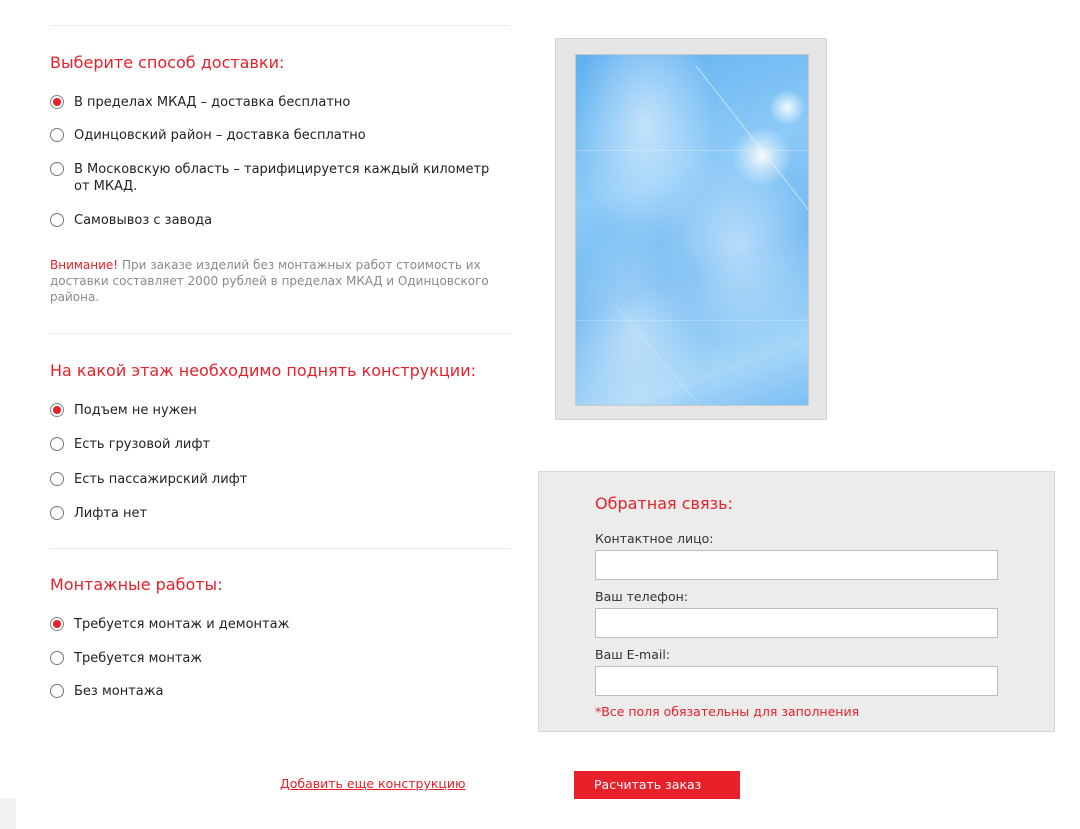 The height and width of the screenshot is (829, 1080). Describe the element at coordinates (272, 479) in the screenshot. I see `floor-option-passenger-lift: Есть пассажирский лифт` at that location.